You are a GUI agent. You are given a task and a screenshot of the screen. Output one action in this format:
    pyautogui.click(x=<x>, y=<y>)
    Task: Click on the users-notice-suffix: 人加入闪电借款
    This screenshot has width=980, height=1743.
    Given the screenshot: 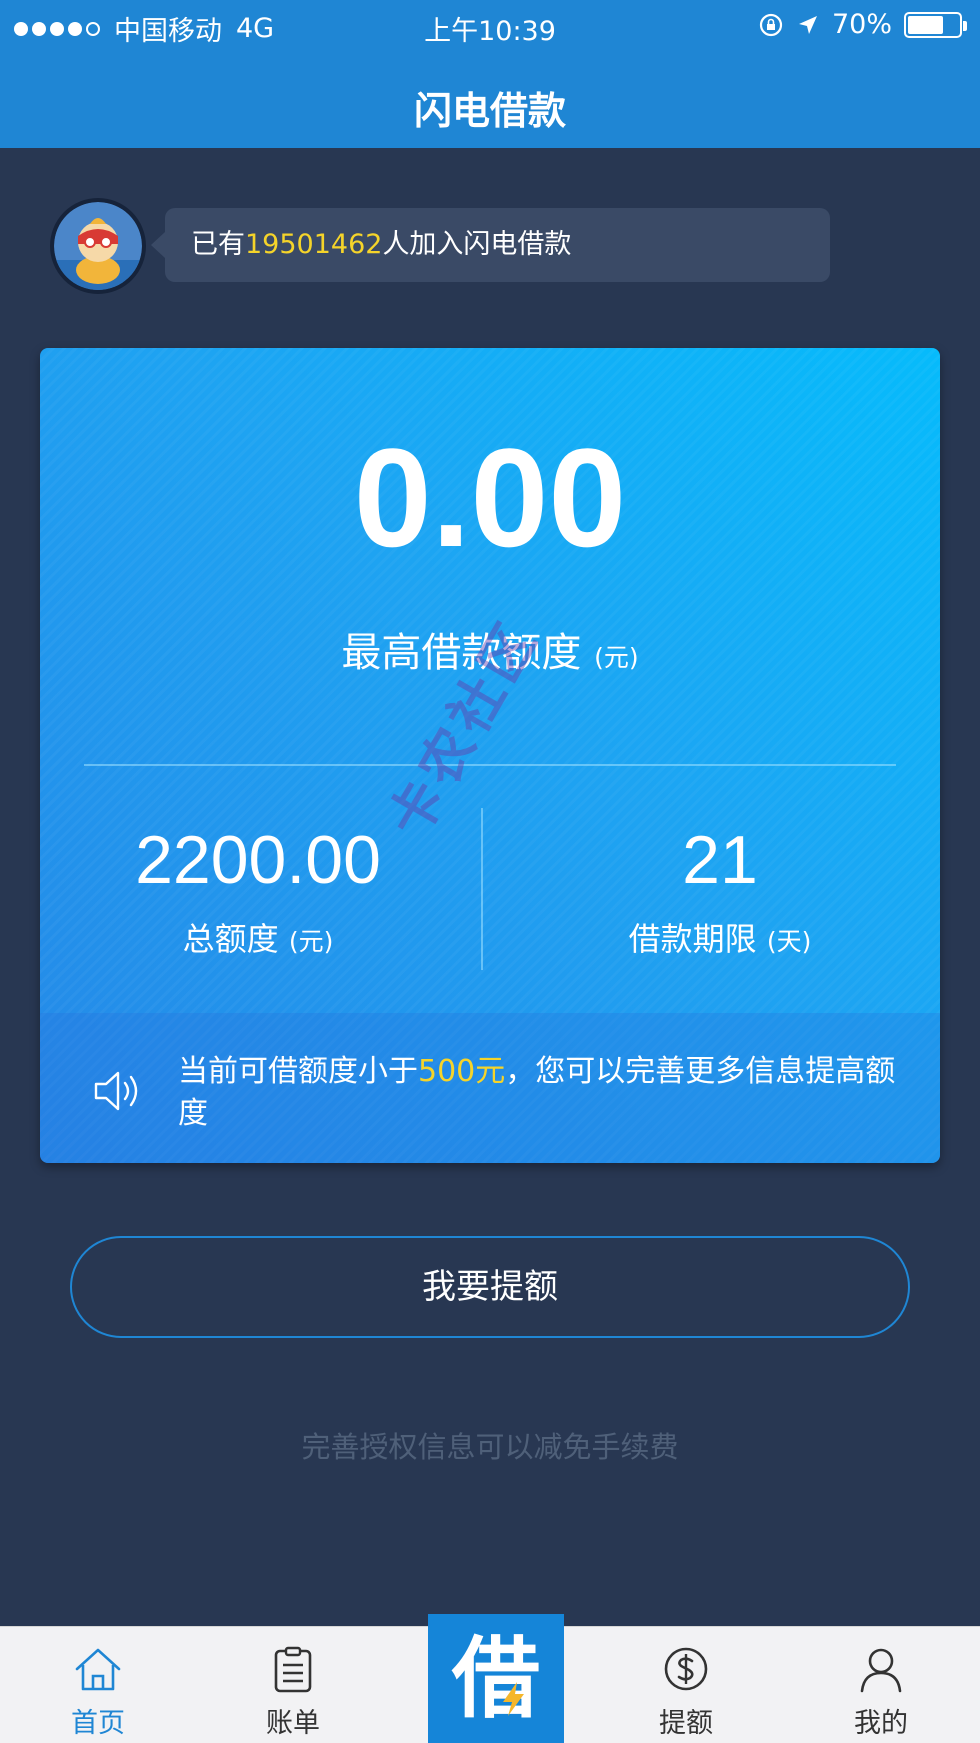 What is the action you would take?
    pyautogui.click(x=477, y=244)
    